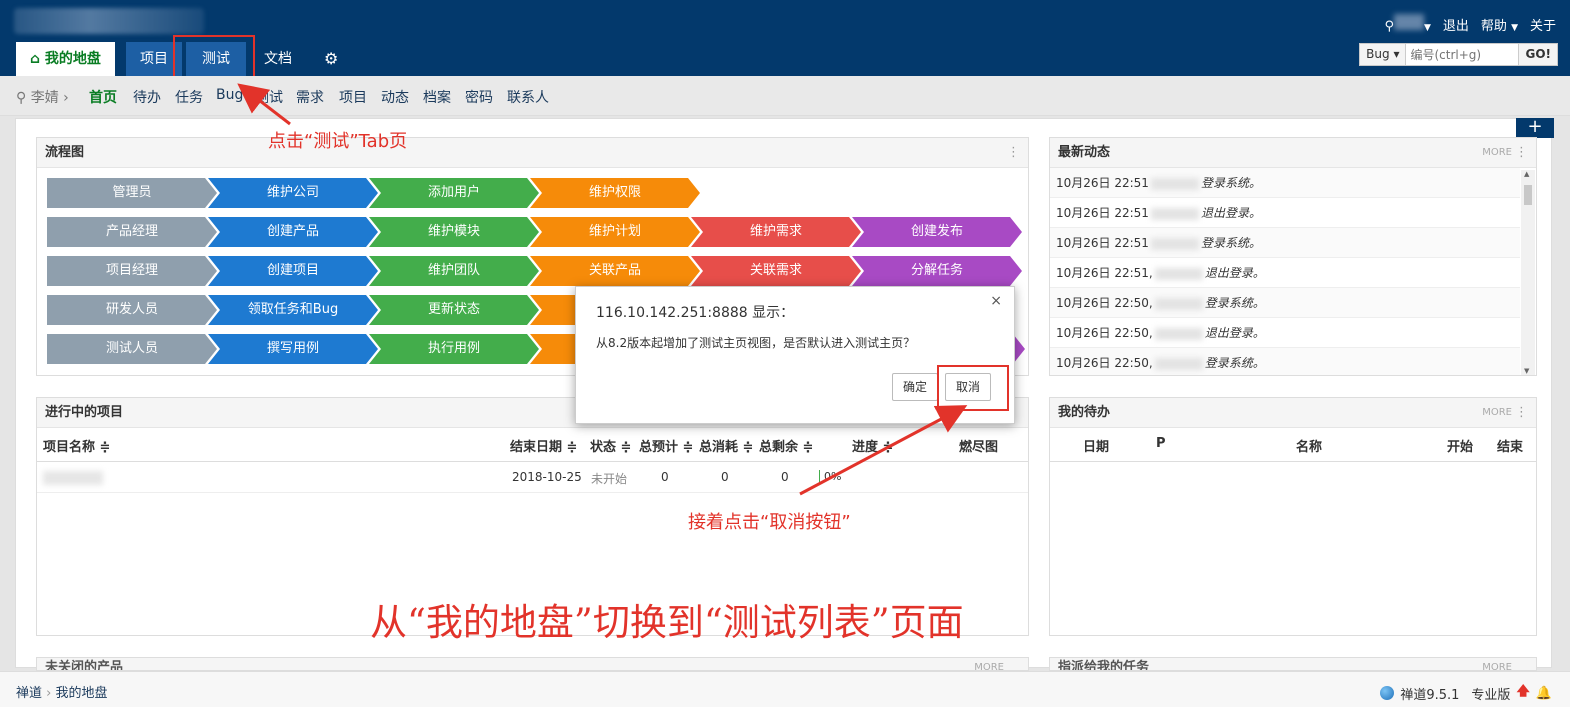 The image size is (1570, 707). What do you see at coordinates (454, 232) in the screenshot?
I see `flow-step: 维护模块` at bounding box center [454, 232].